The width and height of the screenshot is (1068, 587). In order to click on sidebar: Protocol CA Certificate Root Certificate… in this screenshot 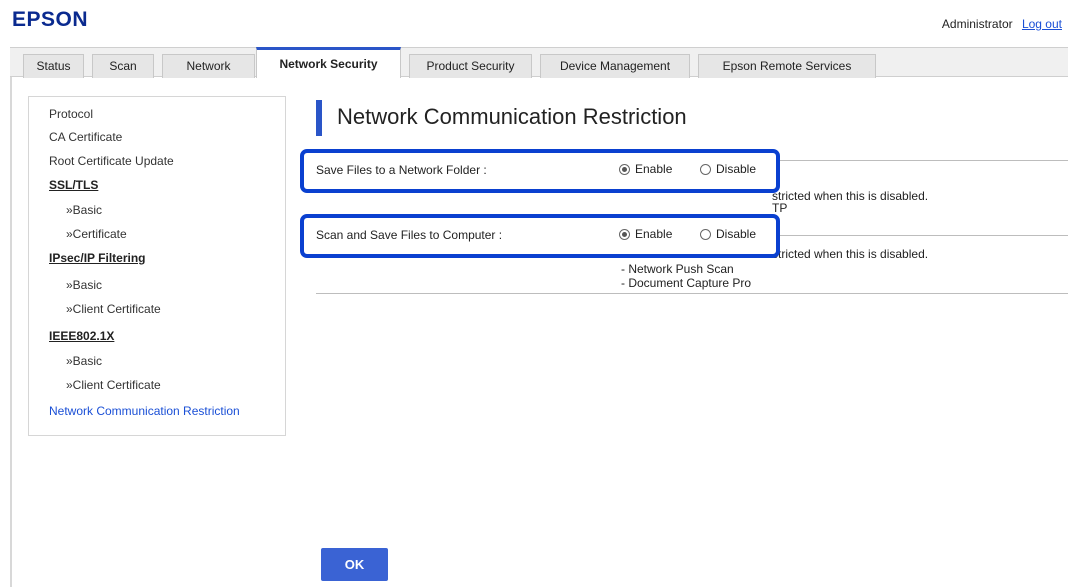, I will do `click(157, 266)`.